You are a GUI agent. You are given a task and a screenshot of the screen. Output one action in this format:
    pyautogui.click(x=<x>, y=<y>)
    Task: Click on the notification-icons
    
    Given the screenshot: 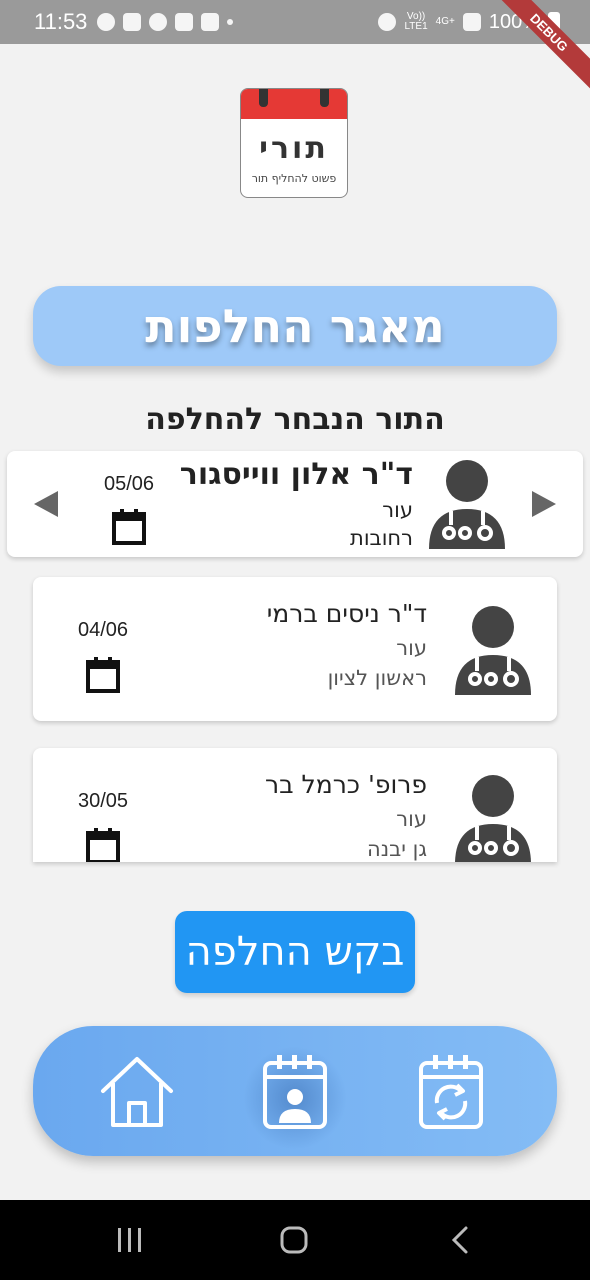 What is the action you would take?
    pyautogui.click(x=165, y=22)
    